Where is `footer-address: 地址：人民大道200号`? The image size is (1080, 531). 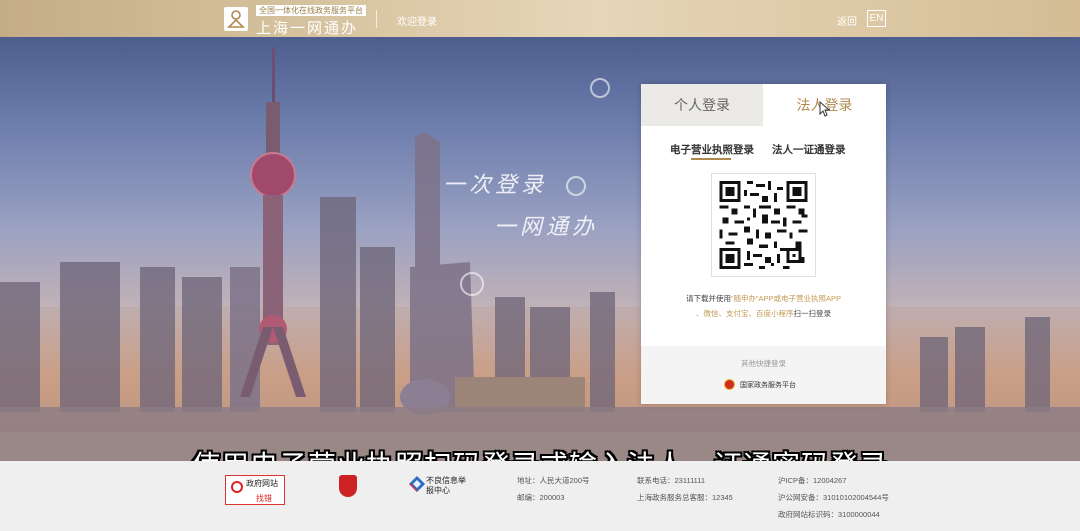
footer-address: 地址：人民大道200号 is located at coordinates (553, 480).